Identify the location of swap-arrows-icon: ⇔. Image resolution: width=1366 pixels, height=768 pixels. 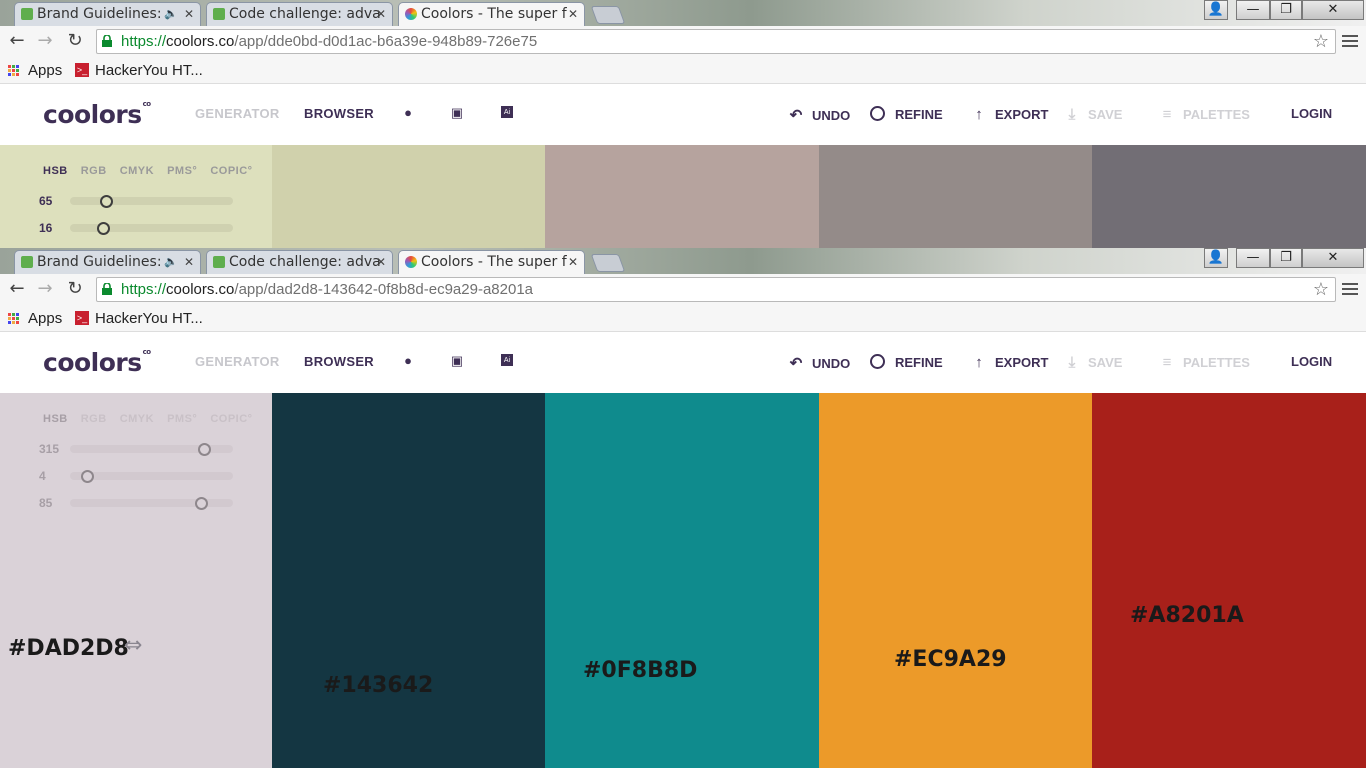
(133, 645).